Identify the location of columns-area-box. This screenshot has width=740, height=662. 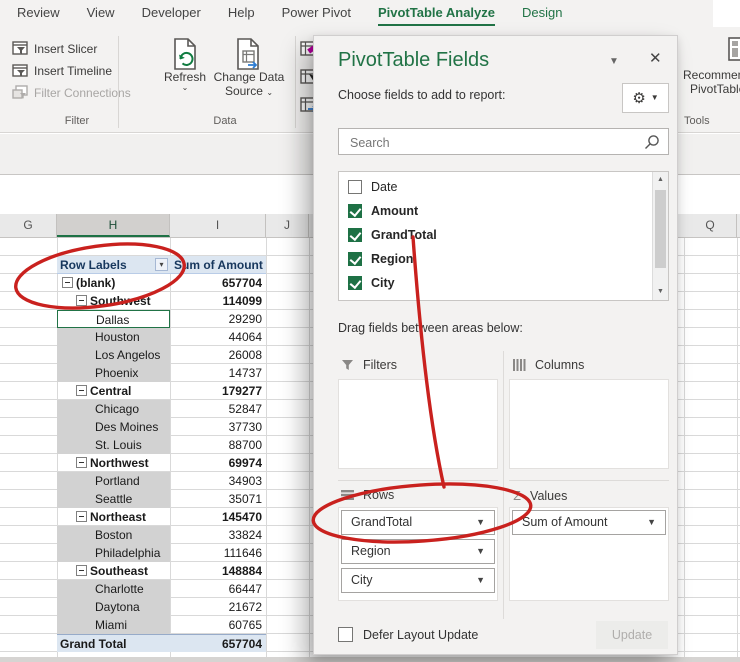
(589, 424).